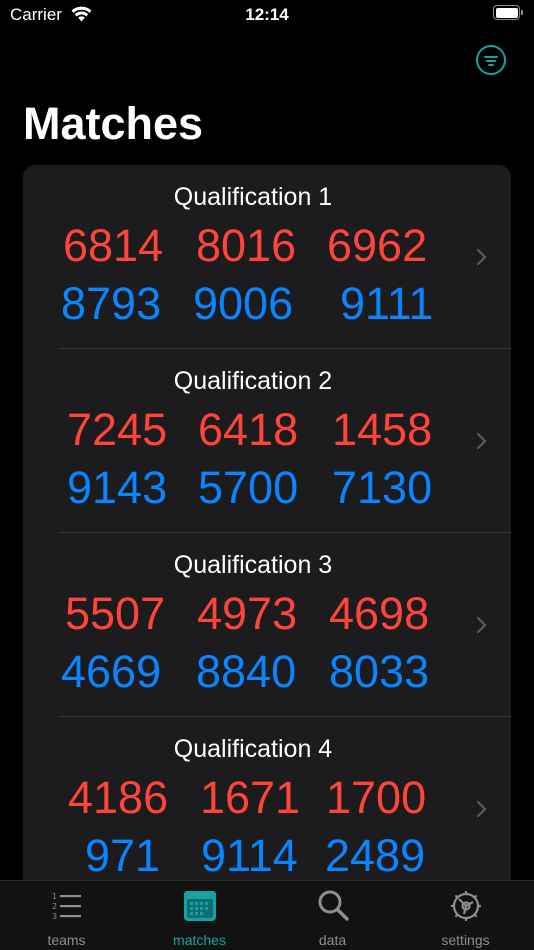  Describe the element at coordinates (248, 487) in the screenshot. I see `blue-team-number: 5700` at that location.